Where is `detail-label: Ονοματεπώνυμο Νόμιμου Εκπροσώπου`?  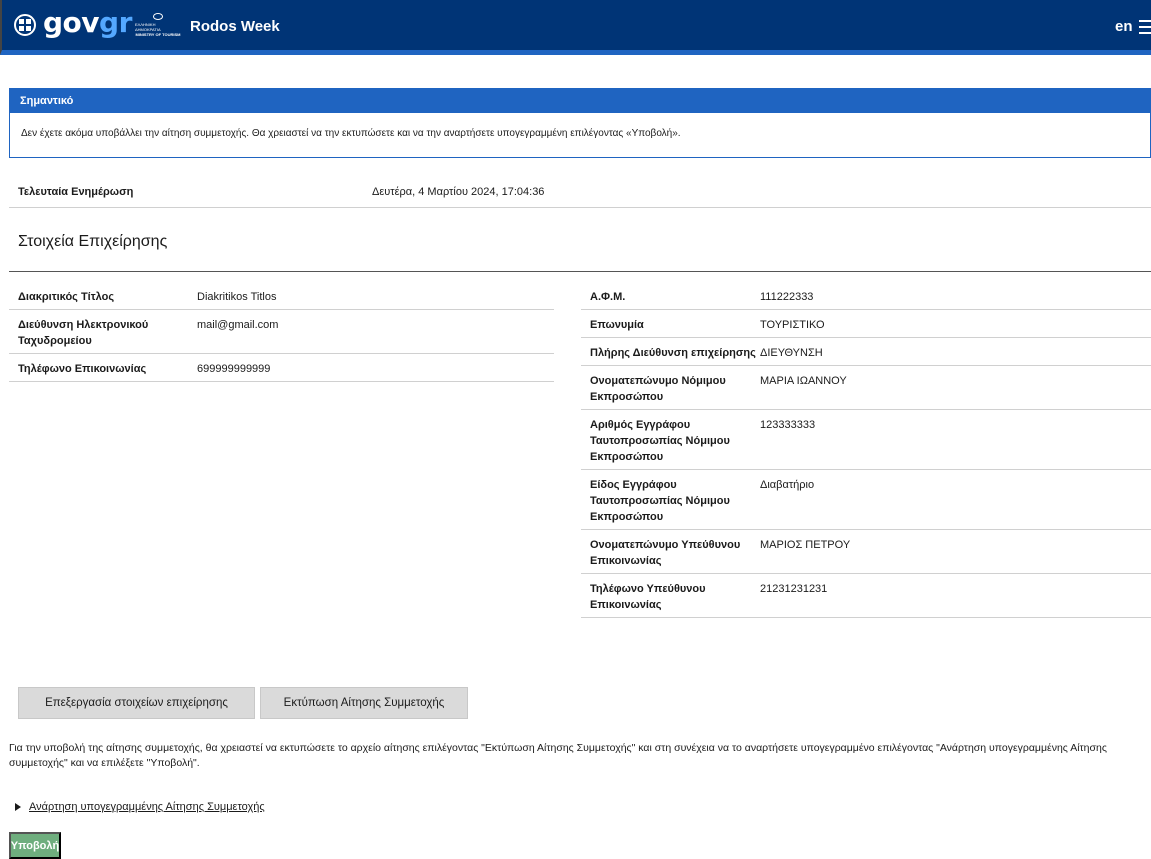 detail-label: Ονοματεπώνυμο Νόμιμου Εκπροσώπου is located at coordinates (675, 389).